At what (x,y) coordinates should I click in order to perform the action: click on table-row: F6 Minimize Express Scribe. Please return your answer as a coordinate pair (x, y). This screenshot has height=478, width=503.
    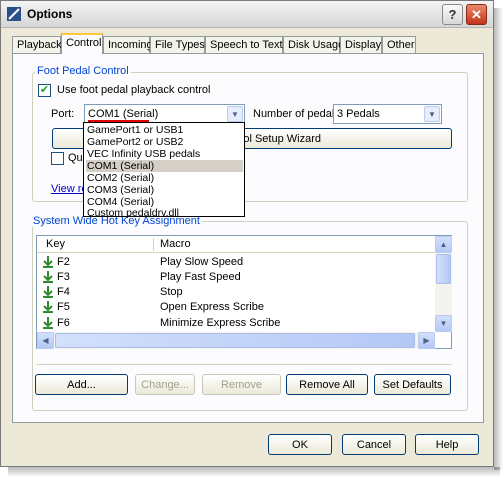
    Looking at the image, I should click on (236, 323).